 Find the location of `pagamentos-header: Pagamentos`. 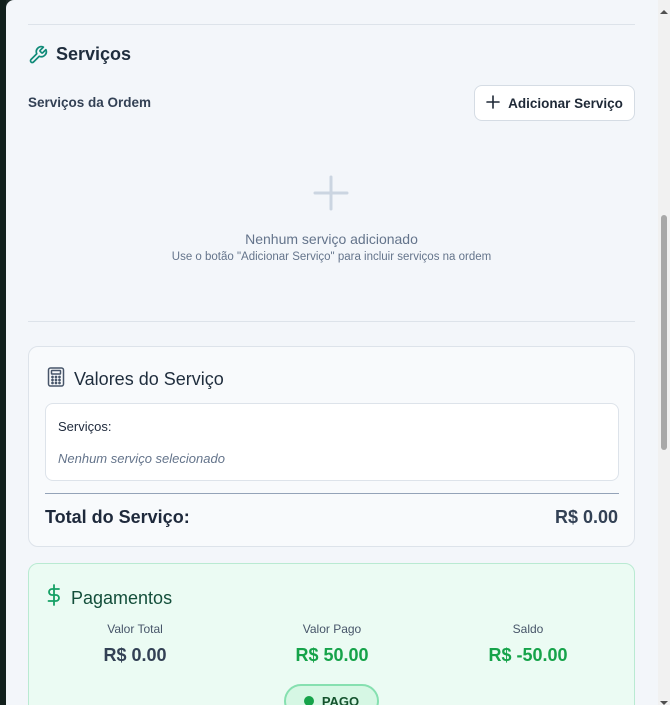

pagamentos-header: Pagamentos is located at coordinates (109, 598).